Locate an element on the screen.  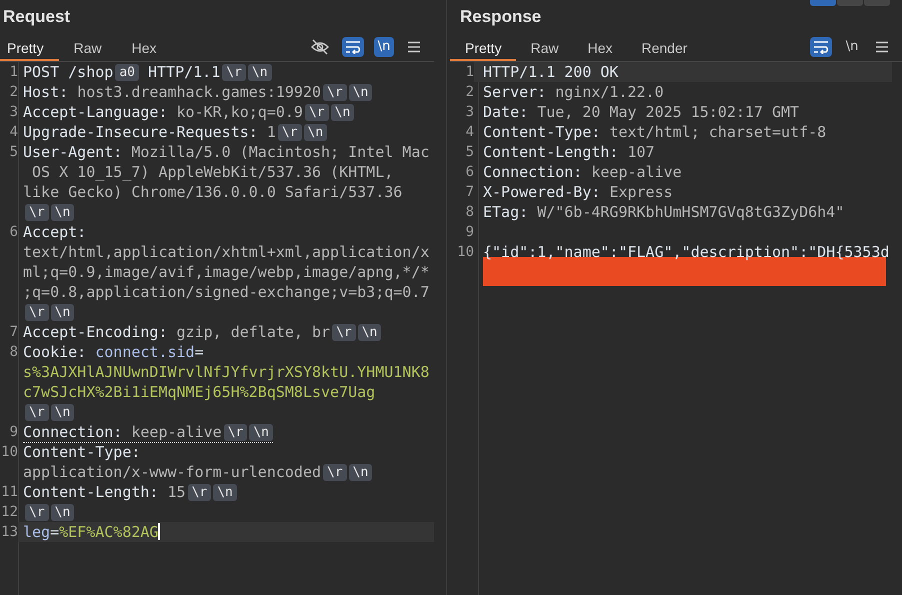
line-number: 11 is located at coordinates (9, 492).